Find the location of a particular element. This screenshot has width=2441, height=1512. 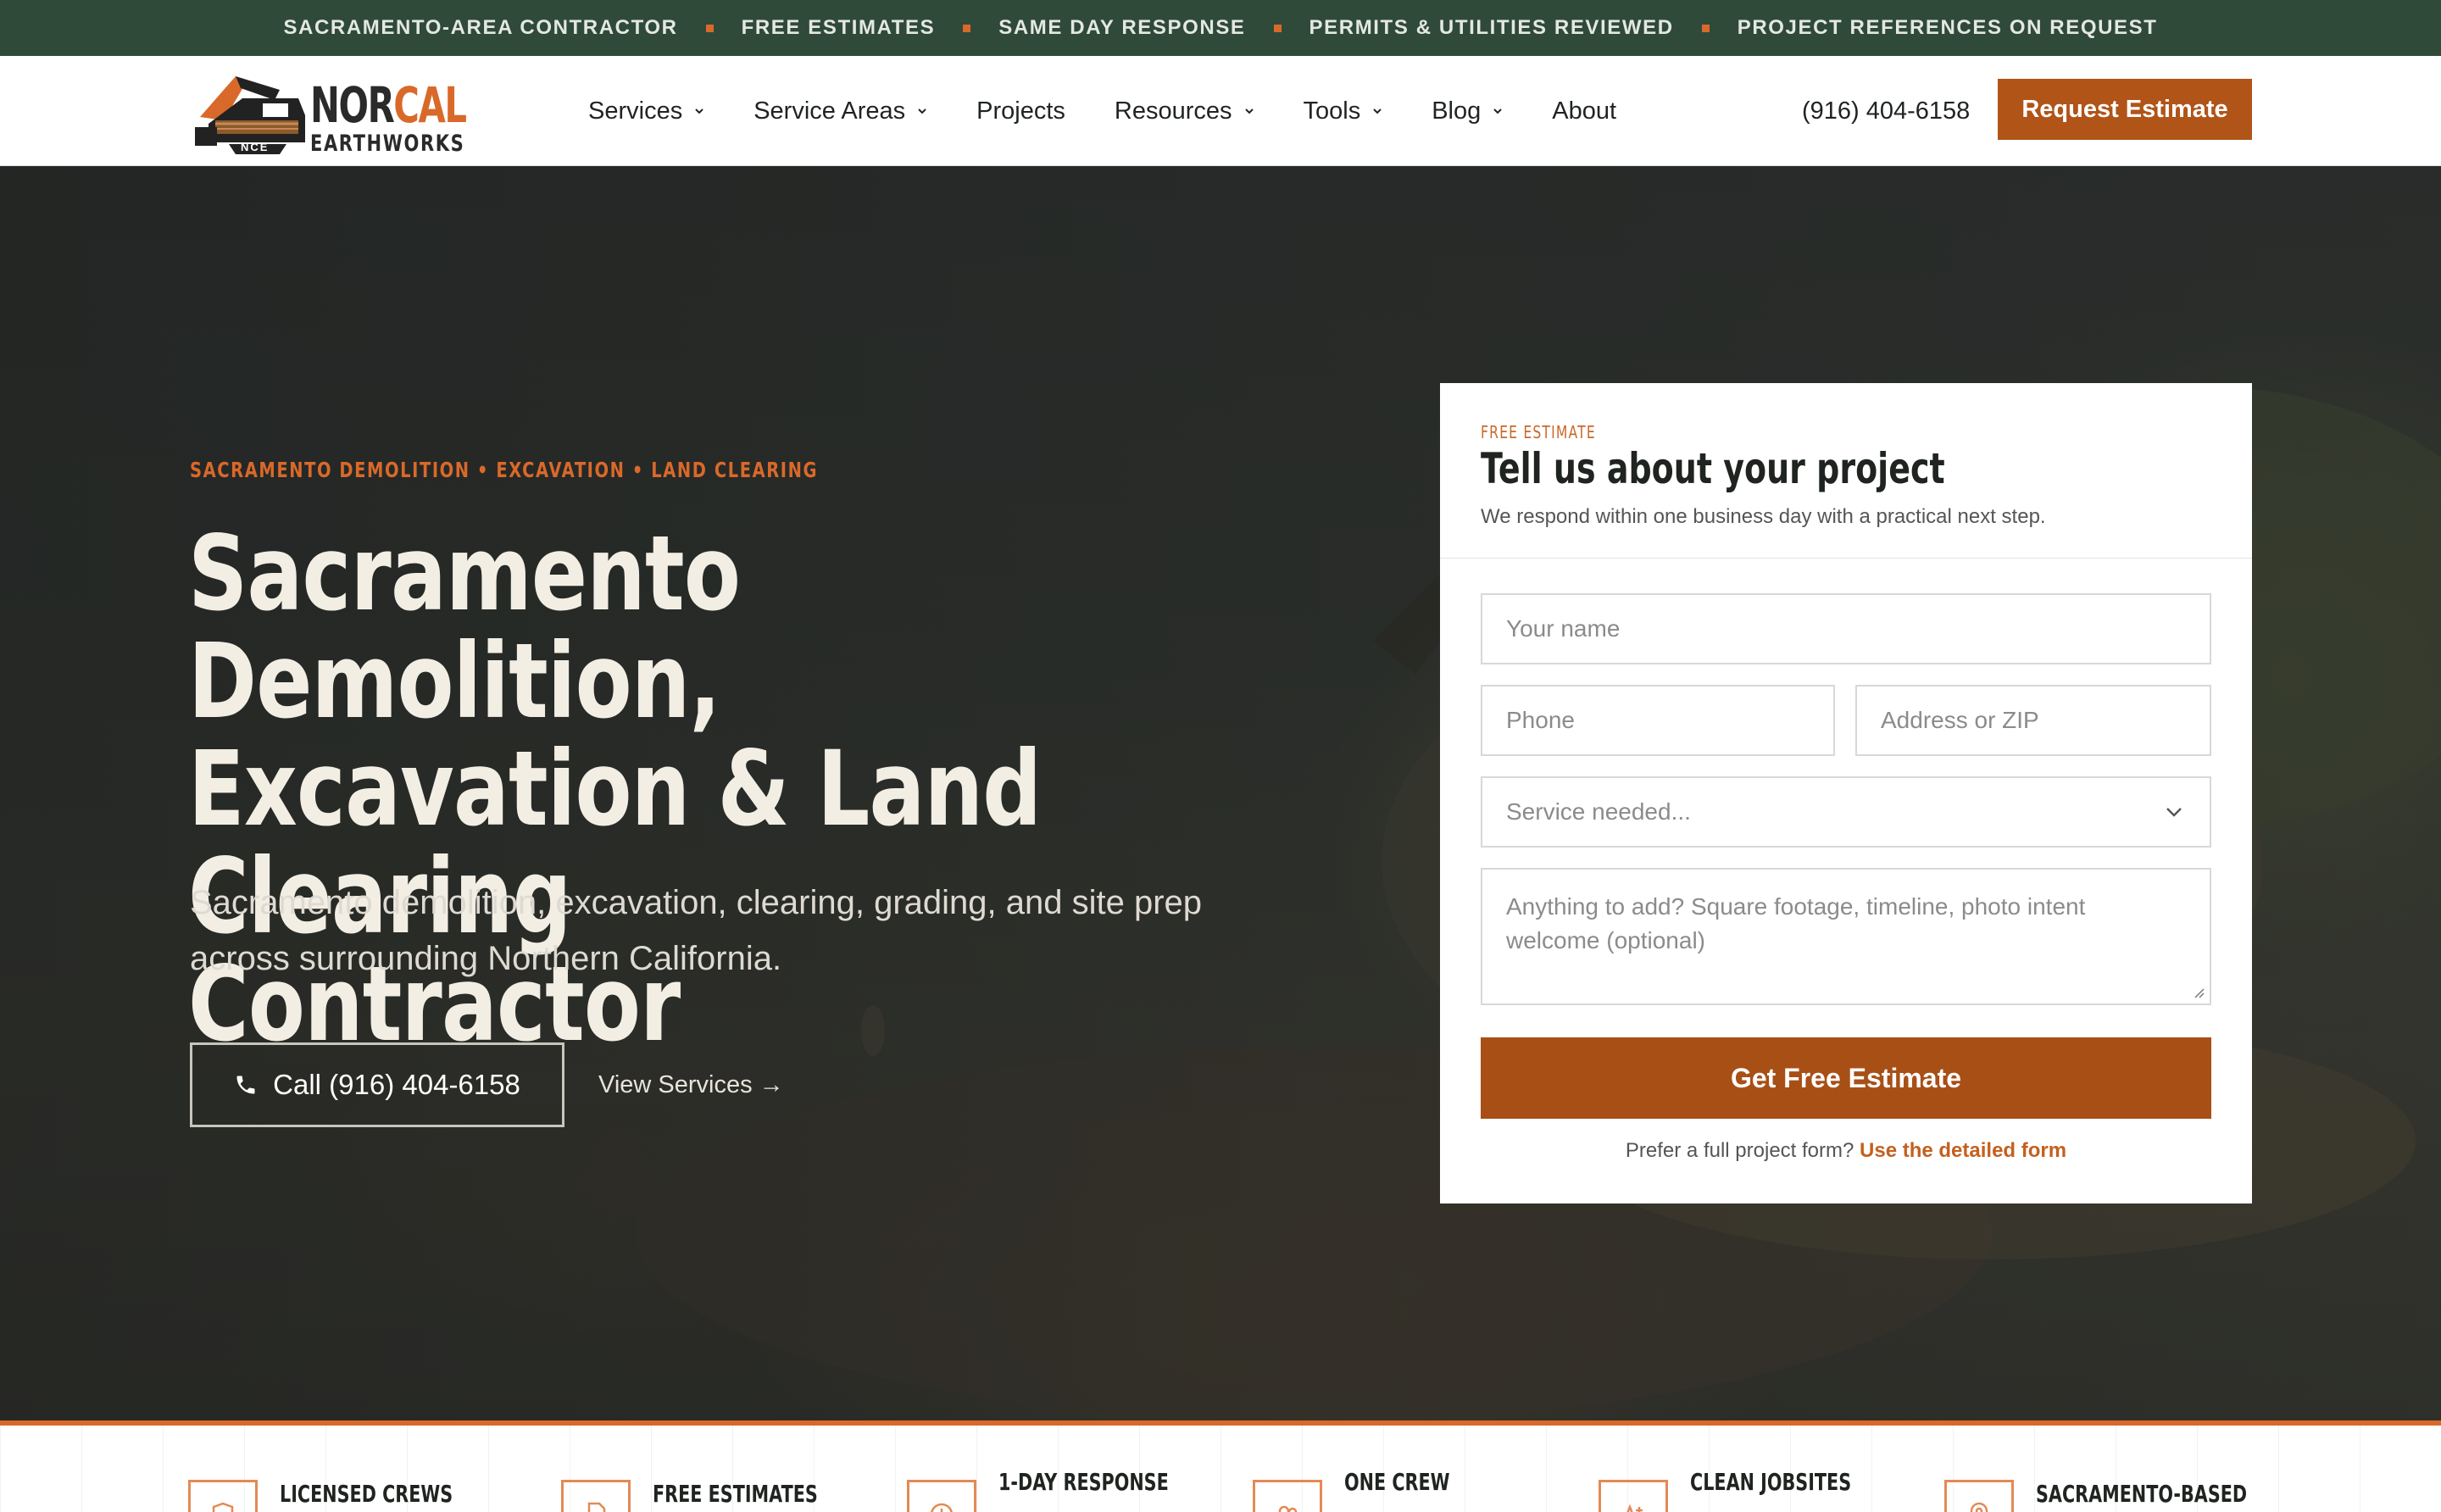

trust-label: FREE ESTIMATES is located at coordinates (736, 1494).